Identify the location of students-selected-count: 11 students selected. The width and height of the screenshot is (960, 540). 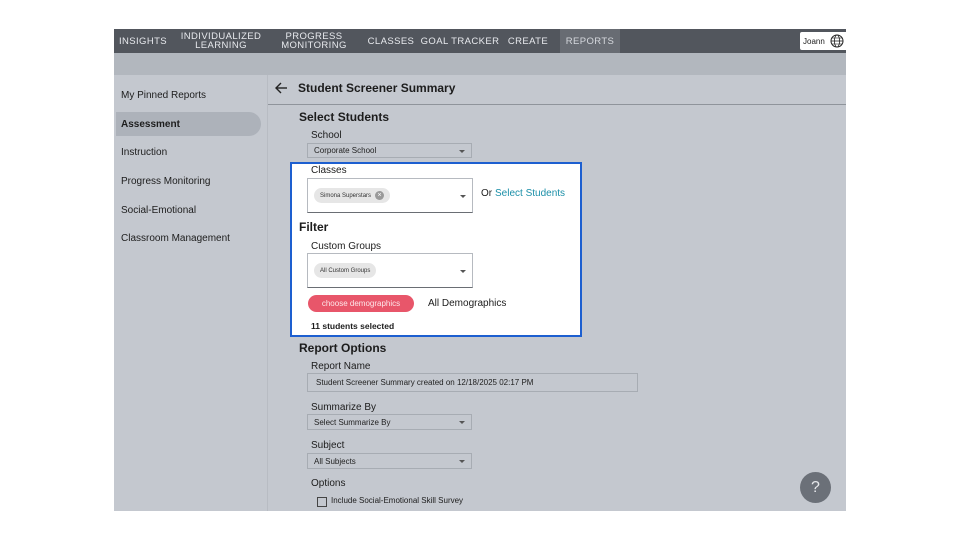
(353, 326).